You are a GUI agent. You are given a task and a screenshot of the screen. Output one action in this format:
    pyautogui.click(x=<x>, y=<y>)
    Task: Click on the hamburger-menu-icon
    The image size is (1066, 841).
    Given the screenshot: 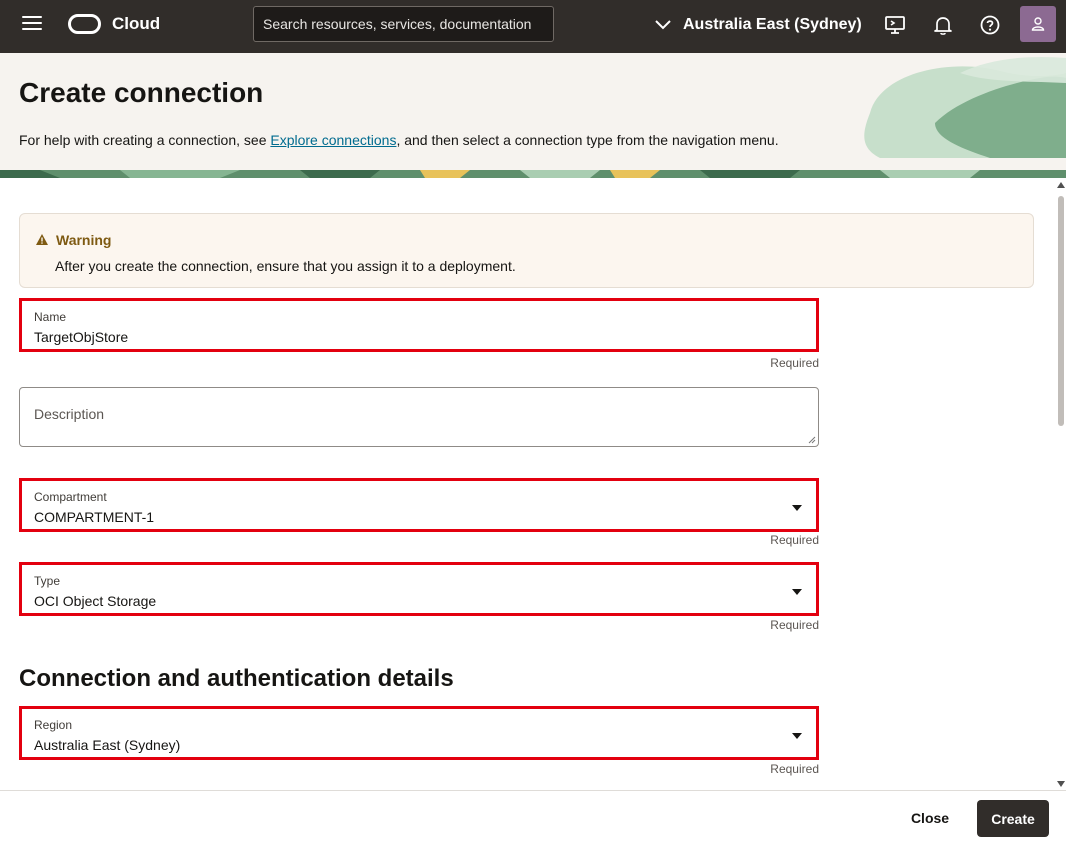 What is the action you would take?
    pyautogui.click(x=32, y=24)
    